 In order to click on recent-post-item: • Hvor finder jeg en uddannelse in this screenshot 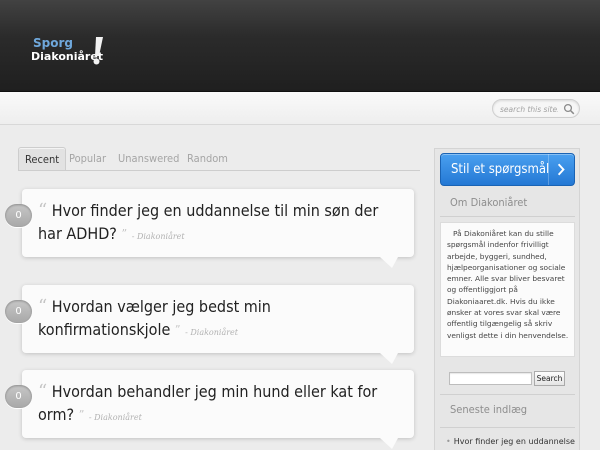, I will do `click(511, 441)`.